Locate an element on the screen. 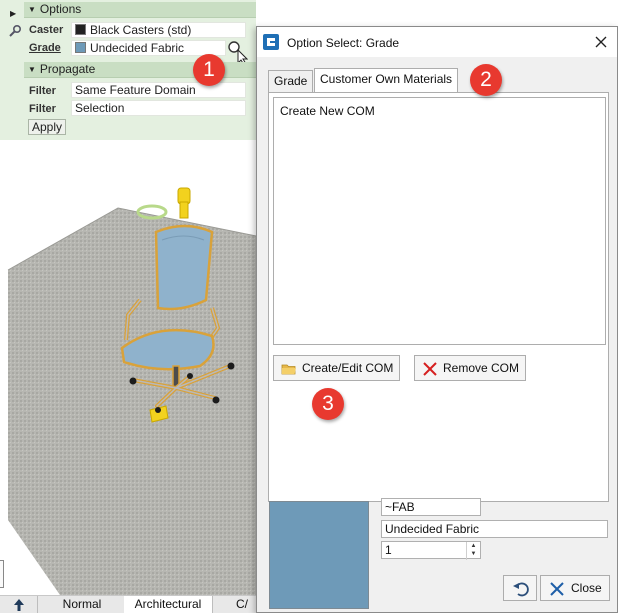 This screenshot has height=613, width=618. up-arrow-button is located at coordinates (19, 604).